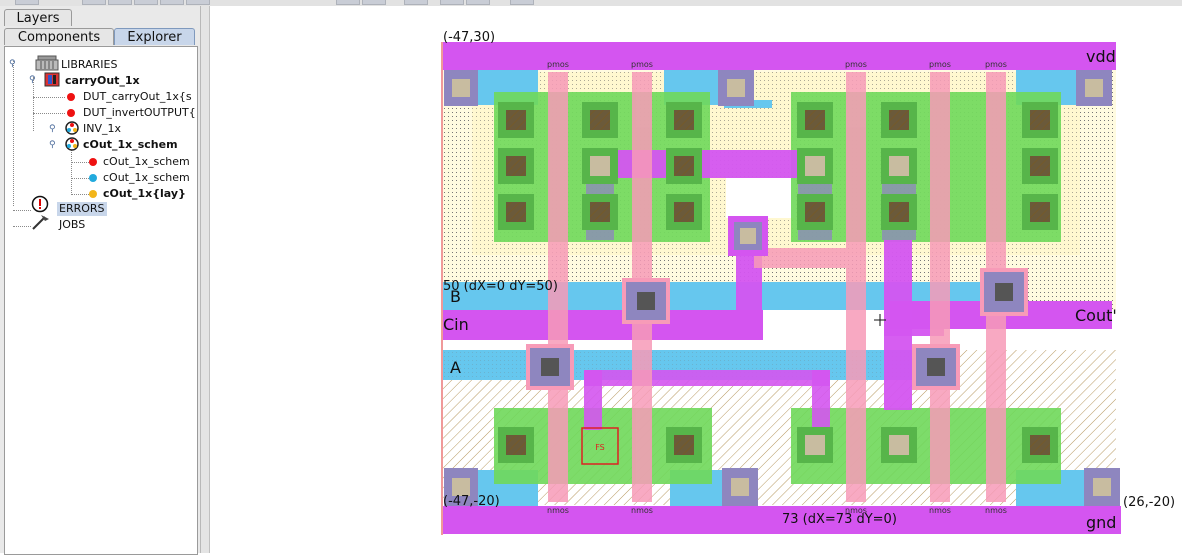  Describe the element at coordinates (205, 279) in the screenshot. I see `panel-splitter` at that location.